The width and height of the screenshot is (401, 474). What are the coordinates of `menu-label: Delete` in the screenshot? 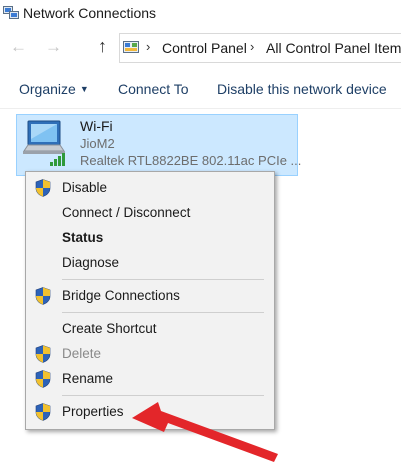 It's located at (82, 353).